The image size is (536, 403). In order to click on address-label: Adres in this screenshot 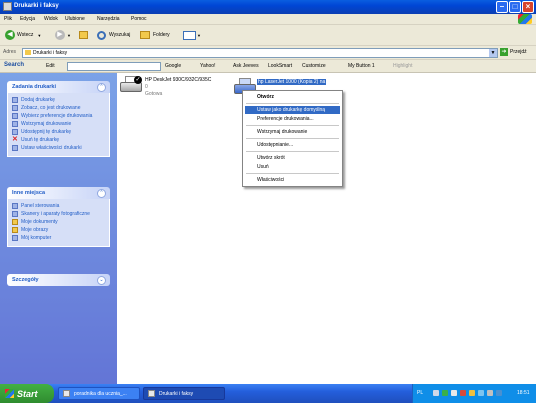, I will do `click(10, 52)`.